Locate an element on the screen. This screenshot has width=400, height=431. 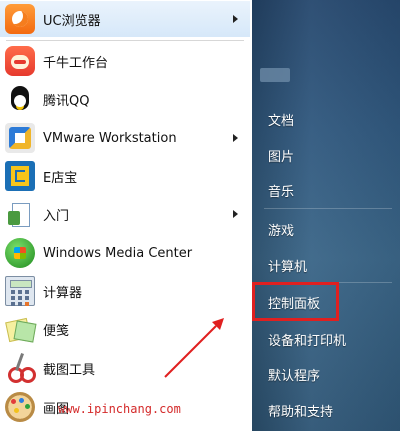
program-label: UC浏览器 is located at coordinates (72, 21).